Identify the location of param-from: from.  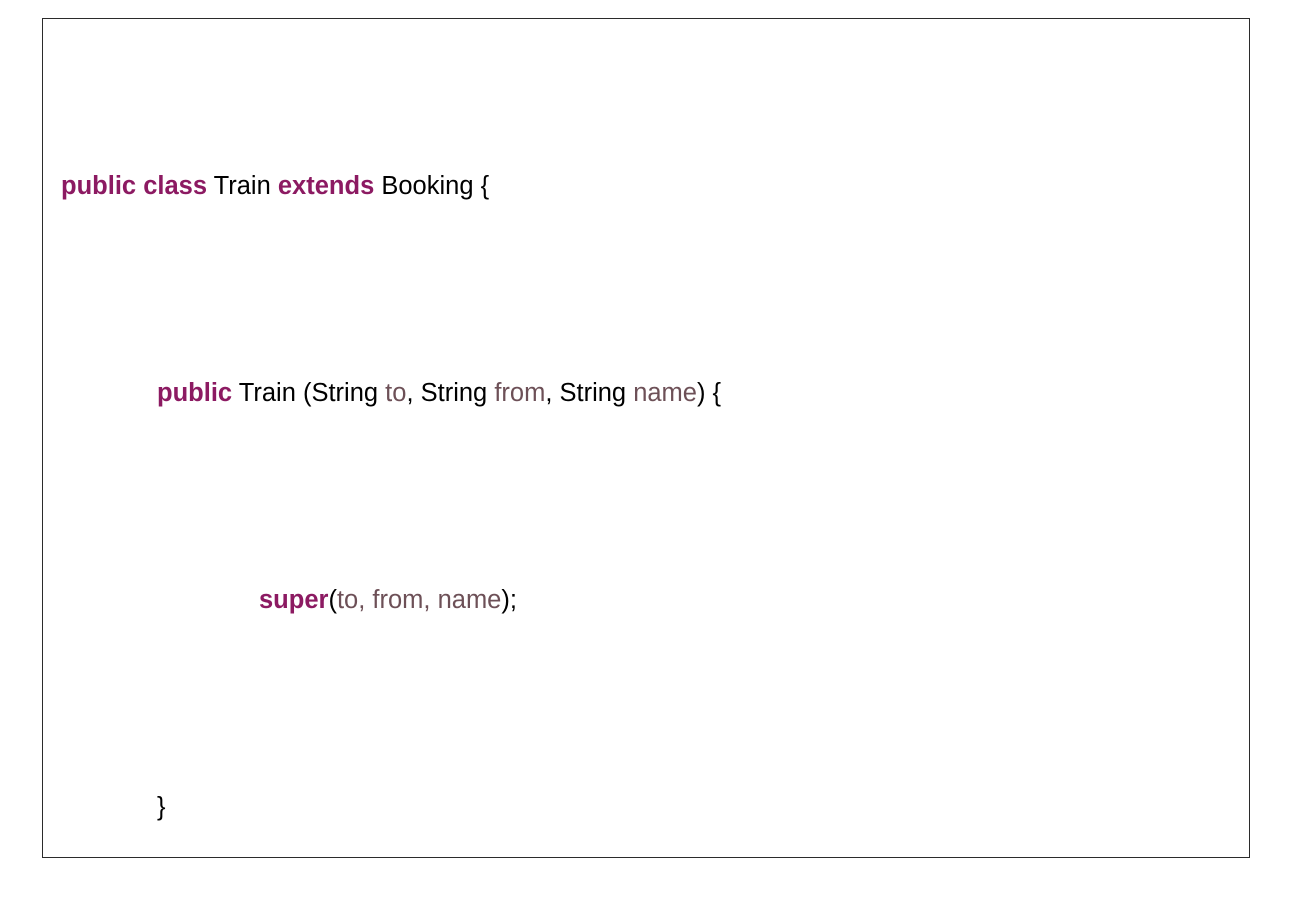
(520, 393).